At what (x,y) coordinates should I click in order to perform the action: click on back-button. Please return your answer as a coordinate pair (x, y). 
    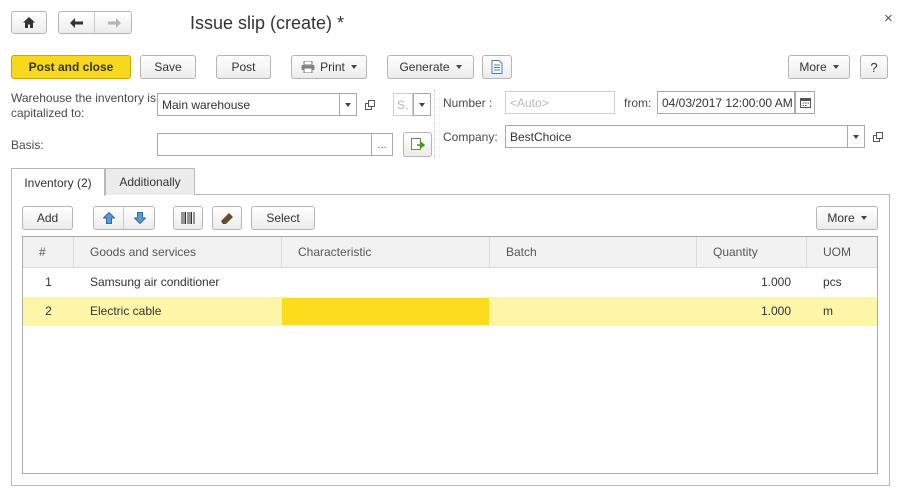
    Looking at the image, I should click on (77, 22).